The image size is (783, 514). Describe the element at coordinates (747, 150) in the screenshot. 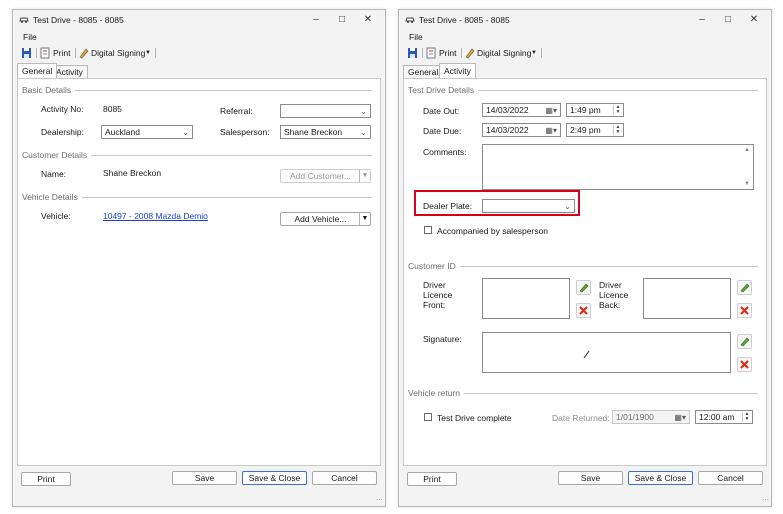

I see `scroll-up-icon: ▲` at that location.